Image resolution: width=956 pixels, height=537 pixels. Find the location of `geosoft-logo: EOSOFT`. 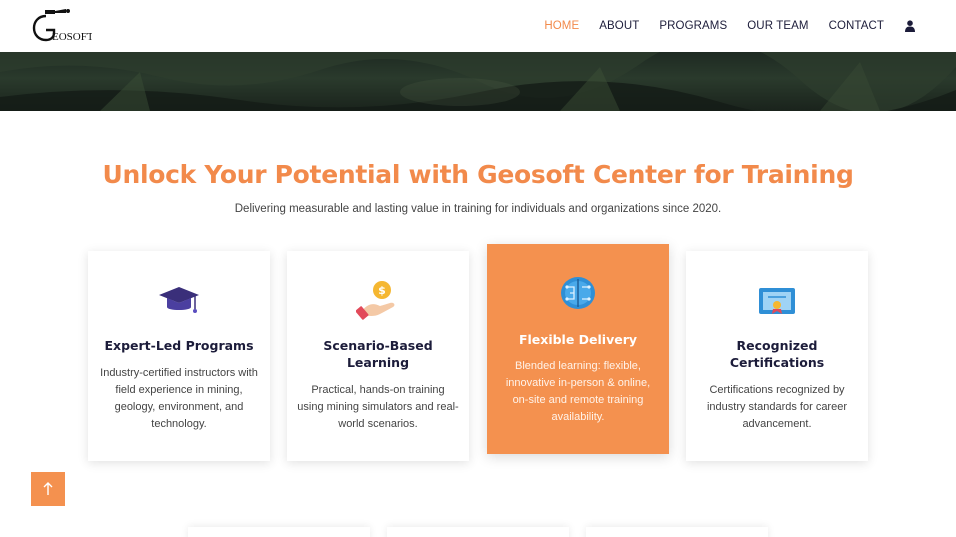

geosoft-logo: EOSOFT is located at coordinates (62, 26).